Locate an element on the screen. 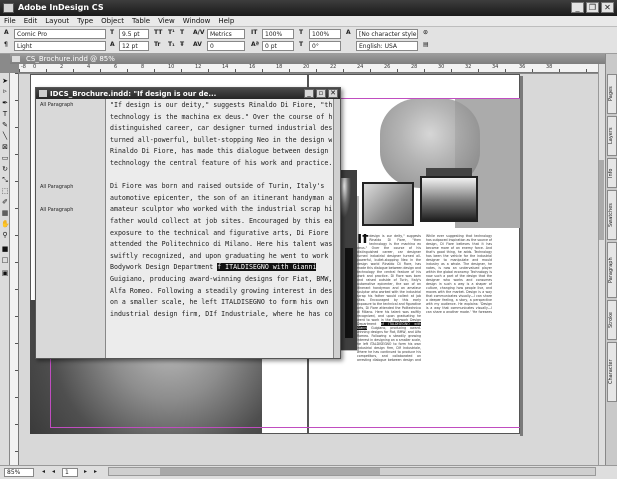  dock-tab-paragraph: Paragraph is located at coordinates (612, 270).